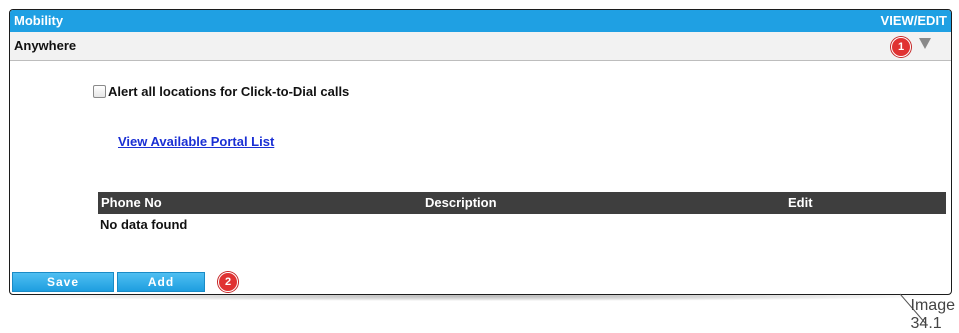 Image resolution: width=959 pixels, height=333 pixels. What do you see at coordinates (522, 203) in the screenshot?
I see `phone-table-header: Phone No Description Edit` at bounding box center [522, 203].